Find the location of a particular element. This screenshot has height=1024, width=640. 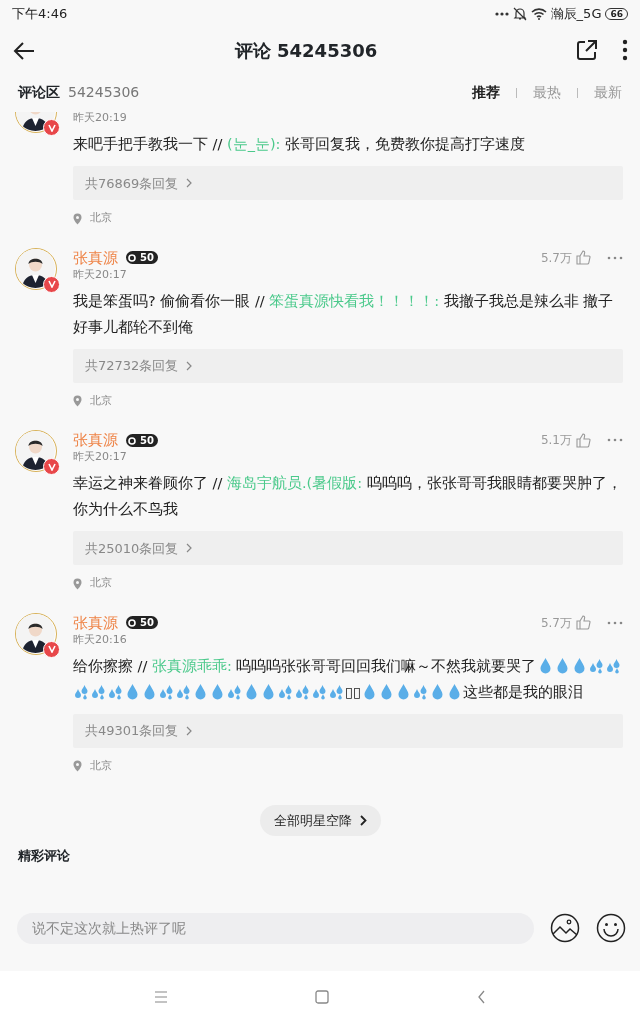

emoji-icon is located at coordinates (611, 928).